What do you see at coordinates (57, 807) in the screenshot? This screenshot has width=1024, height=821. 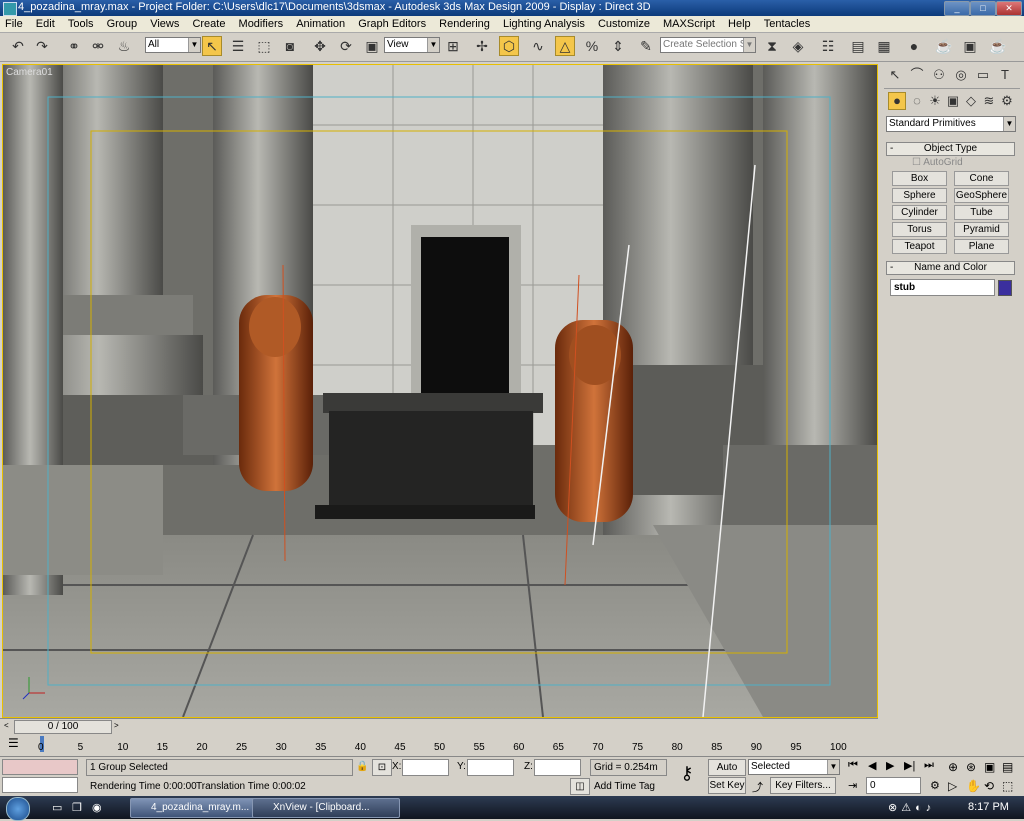 I see `show-desktop-icon: ▭` at bounding box center [57, 807].